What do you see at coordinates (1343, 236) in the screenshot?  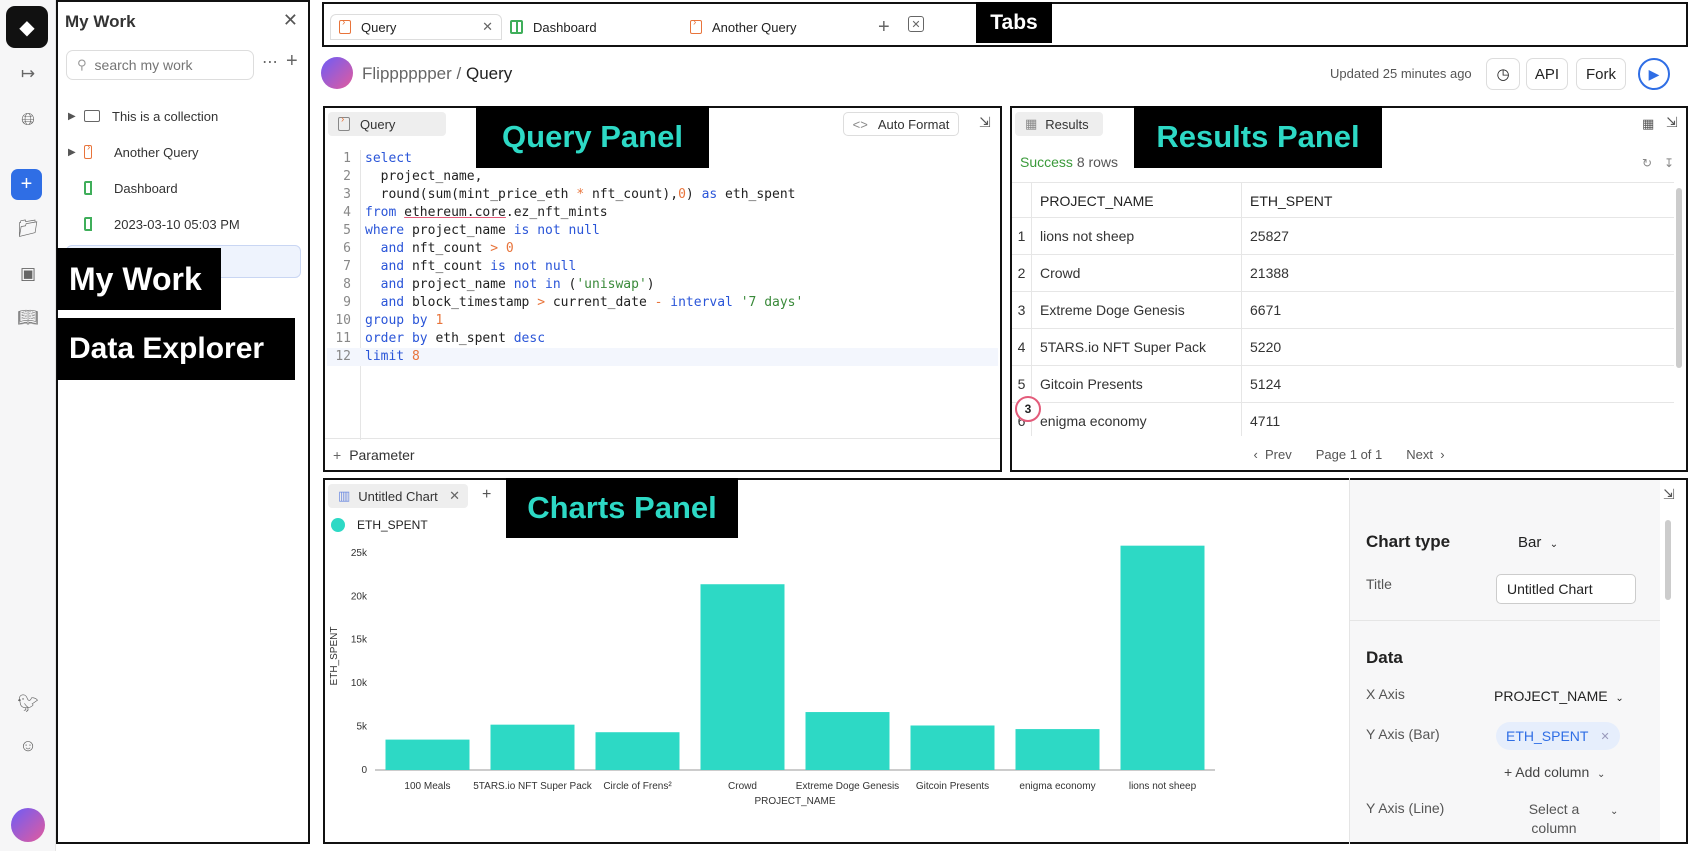 I see `table-row: 1 lions not sheep 25827` at bounding box center [1343, 236].